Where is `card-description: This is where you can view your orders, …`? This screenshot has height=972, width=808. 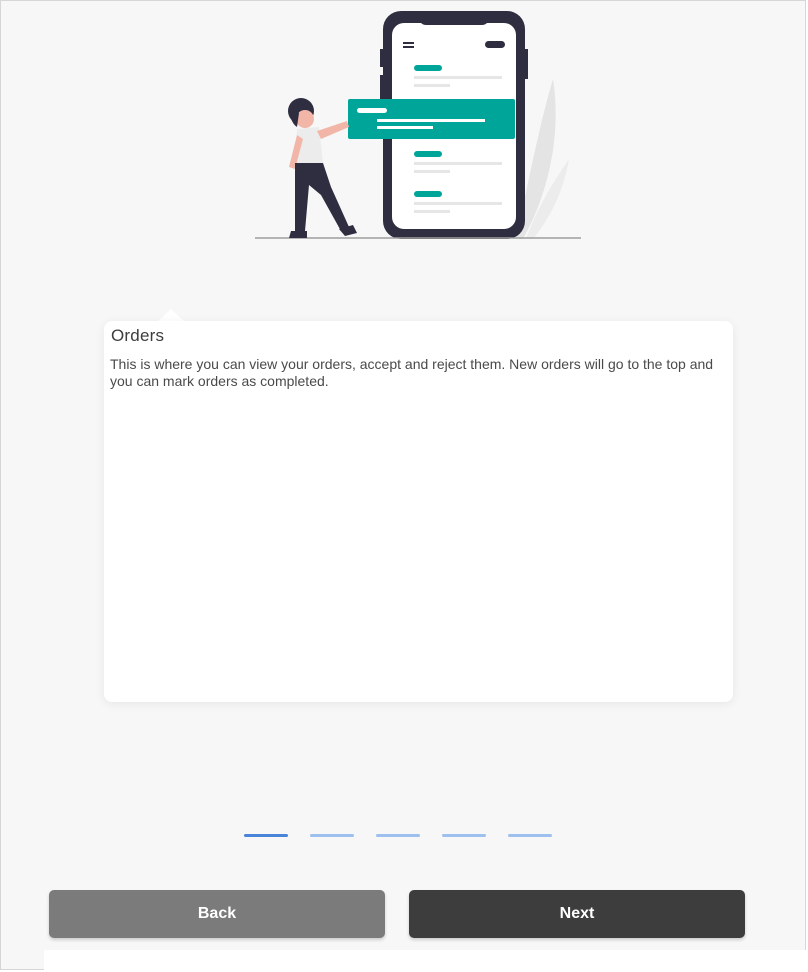 card-description: This is where you can view your orders, … is located at coordinates (412, 372).